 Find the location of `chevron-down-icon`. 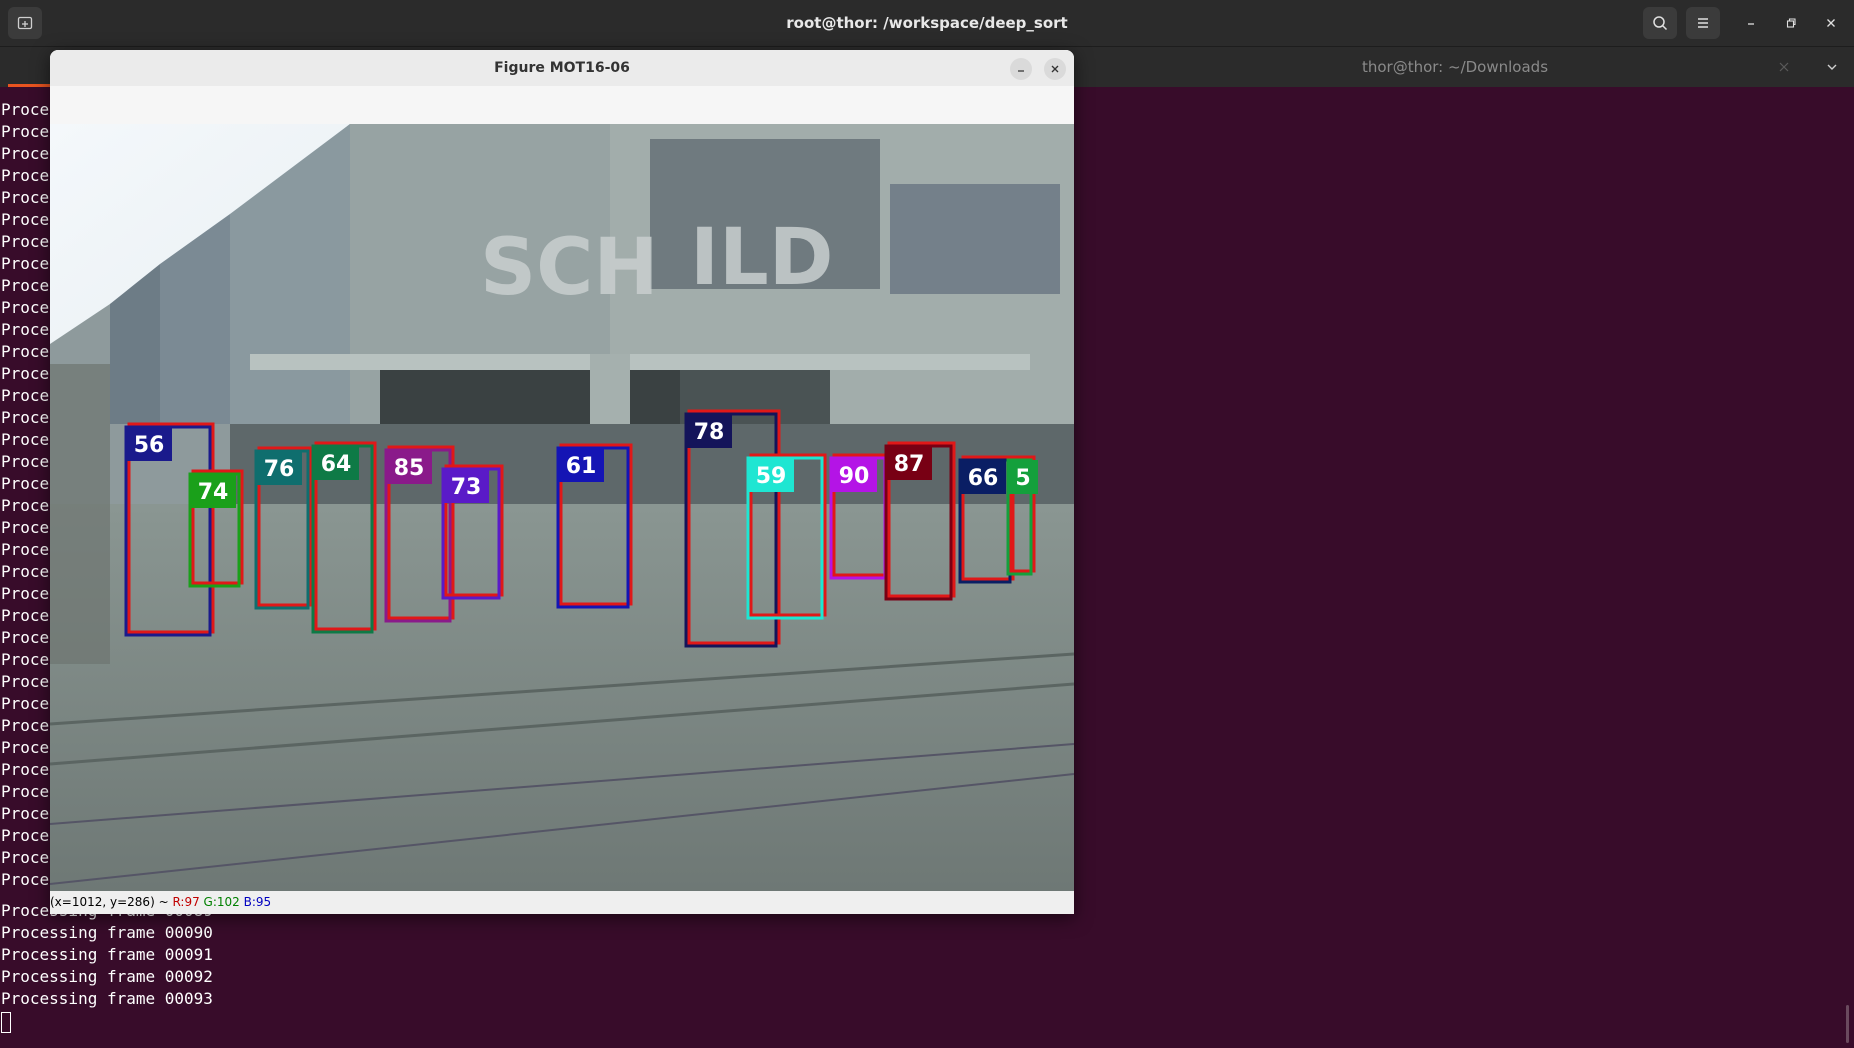

chevron-down-icon is located at coordinates (1832, 67).